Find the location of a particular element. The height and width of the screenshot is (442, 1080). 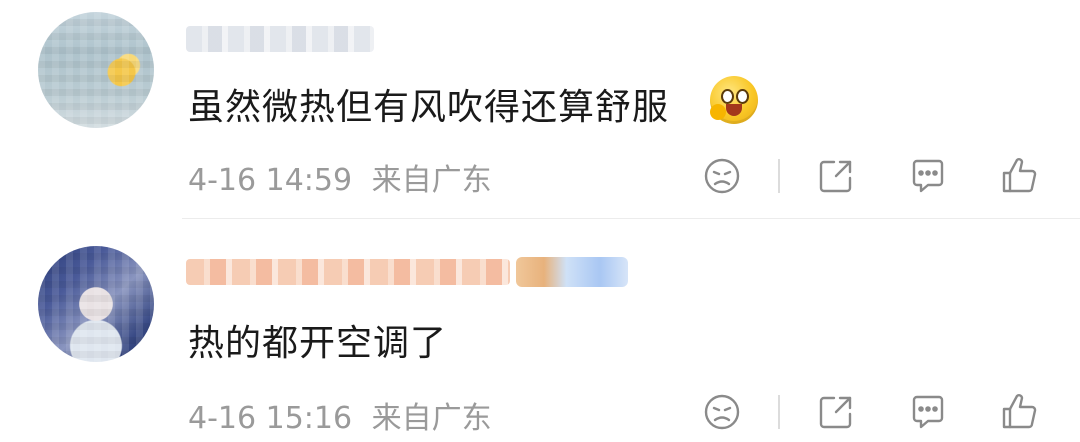

dislike-face-icon is located at coordinates (722, 412).